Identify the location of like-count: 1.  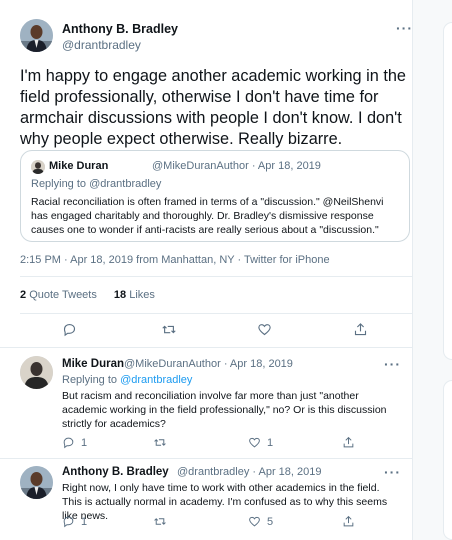
(270, 442).